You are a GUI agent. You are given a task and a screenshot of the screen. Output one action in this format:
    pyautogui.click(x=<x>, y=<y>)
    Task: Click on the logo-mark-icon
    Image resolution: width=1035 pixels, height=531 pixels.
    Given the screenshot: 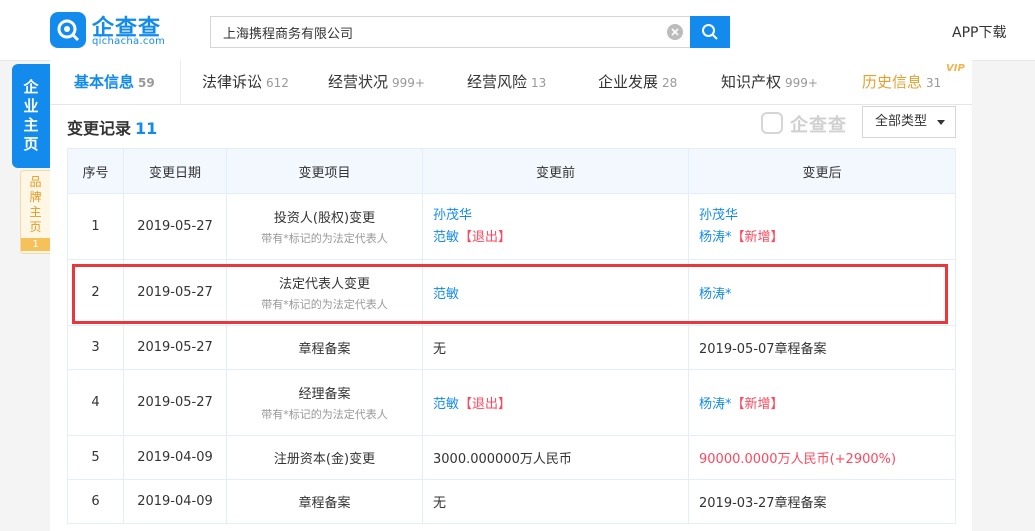 What is the action you would take?
    pyautogui.click(x=68, y=30)
    